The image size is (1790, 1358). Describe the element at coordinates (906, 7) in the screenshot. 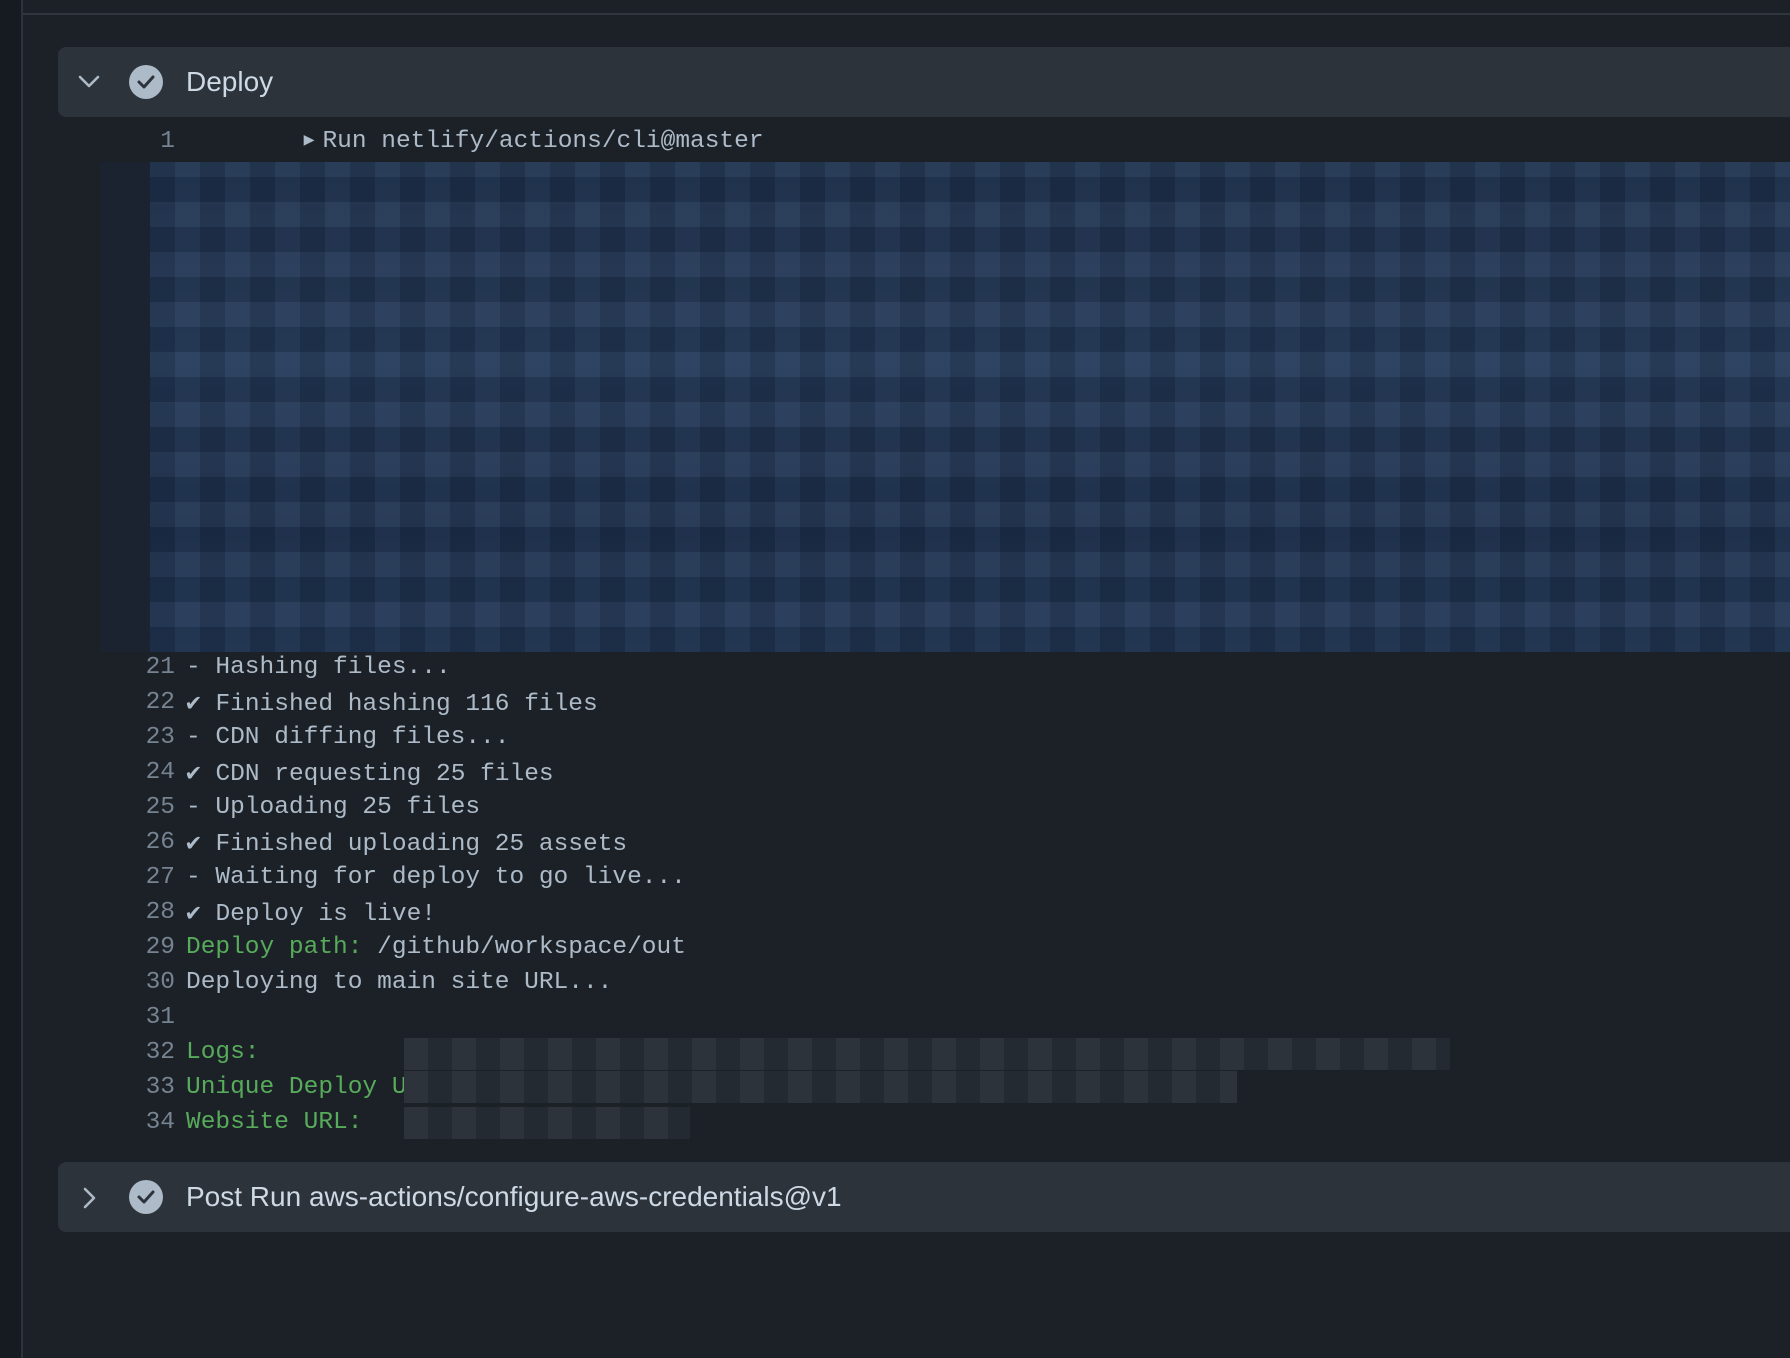

I see `top-divider` at that location.